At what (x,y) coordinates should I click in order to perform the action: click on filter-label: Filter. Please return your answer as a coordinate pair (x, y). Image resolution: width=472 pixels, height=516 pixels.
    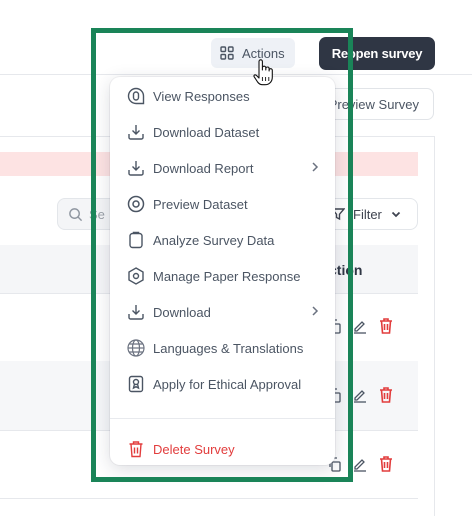
    Looking at the image, I should click on (367, 214).